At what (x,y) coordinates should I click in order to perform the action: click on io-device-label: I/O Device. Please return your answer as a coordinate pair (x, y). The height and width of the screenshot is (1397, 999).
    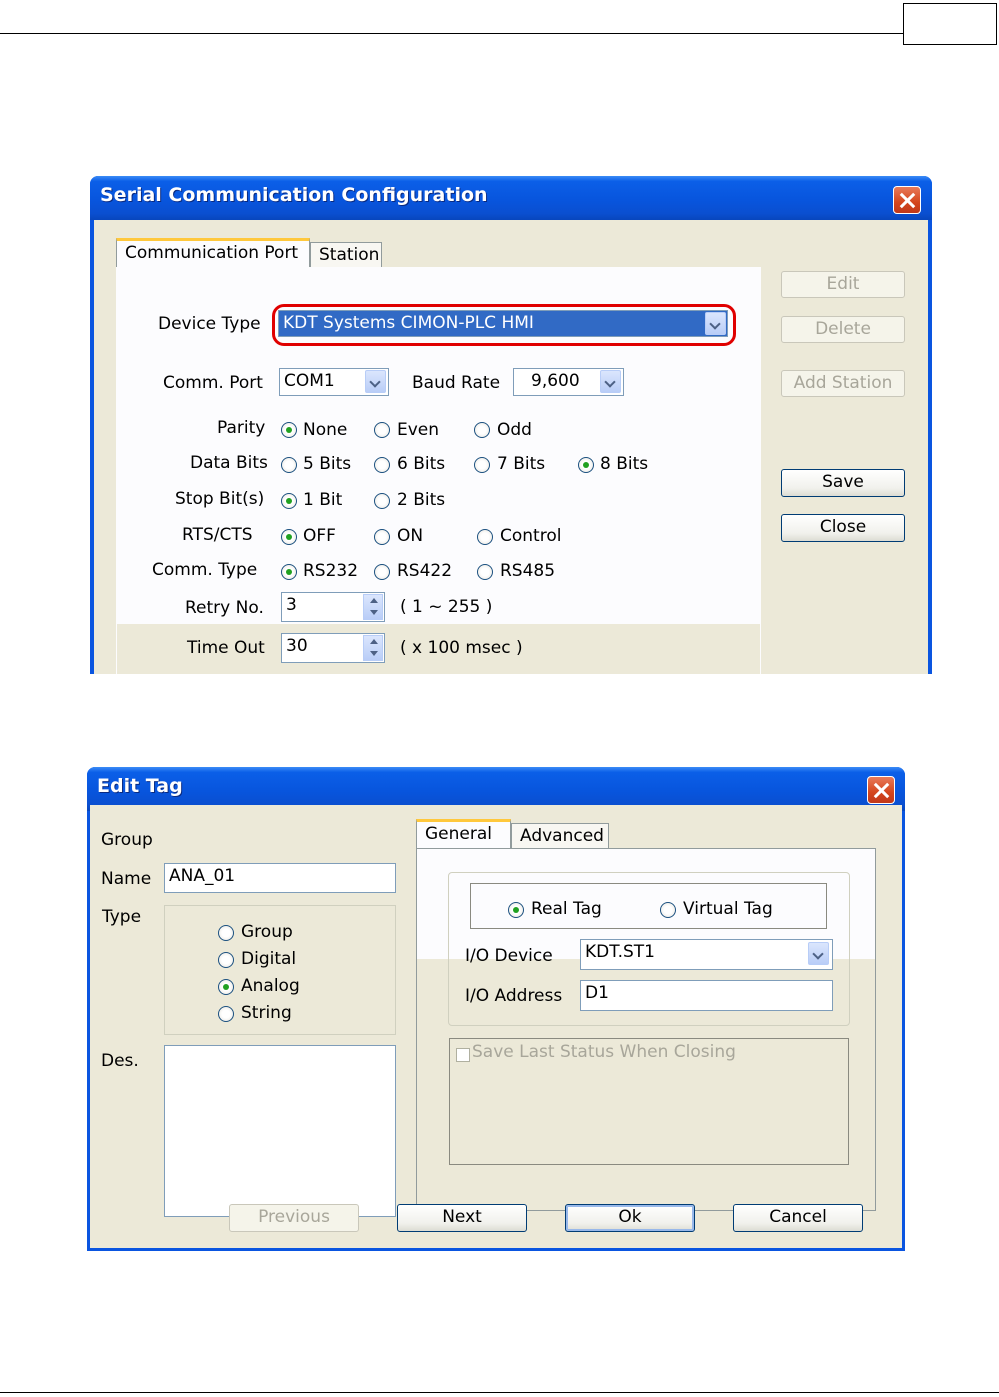
    Looking at the image, I should click on (509, 956).